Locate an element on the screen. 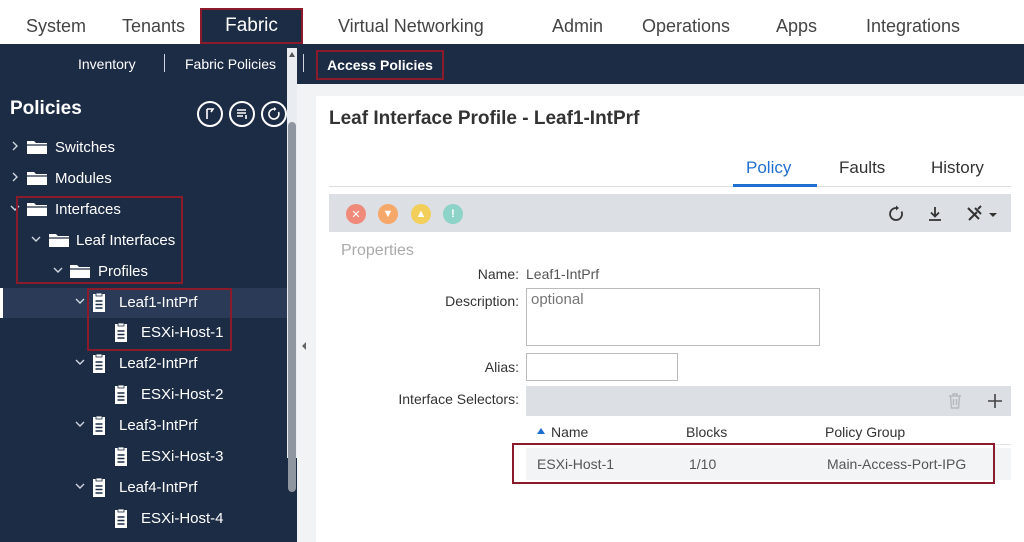  tab-system: System is located at coordinates (56, 26).